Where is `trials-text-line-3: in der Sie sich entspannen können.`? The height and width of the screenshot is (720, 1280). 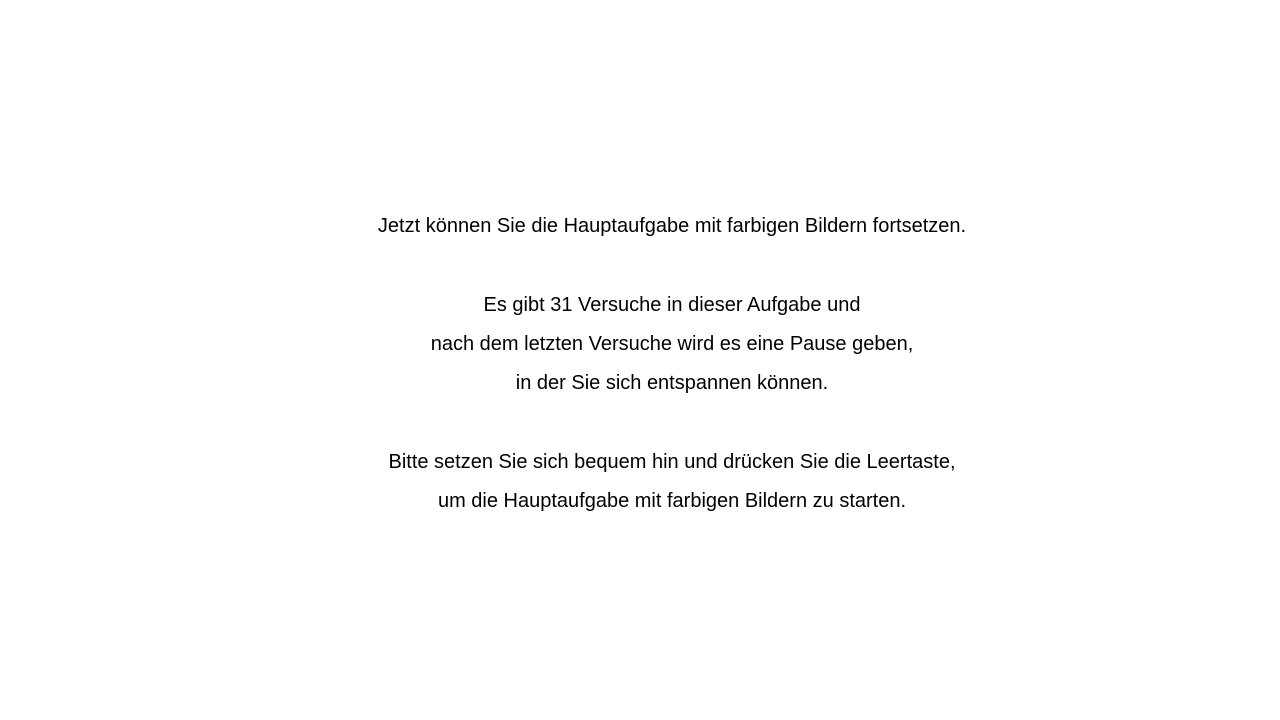
trials-text-line-3: in der Sie sich entspannen können. is located at coordinates (672, 383).